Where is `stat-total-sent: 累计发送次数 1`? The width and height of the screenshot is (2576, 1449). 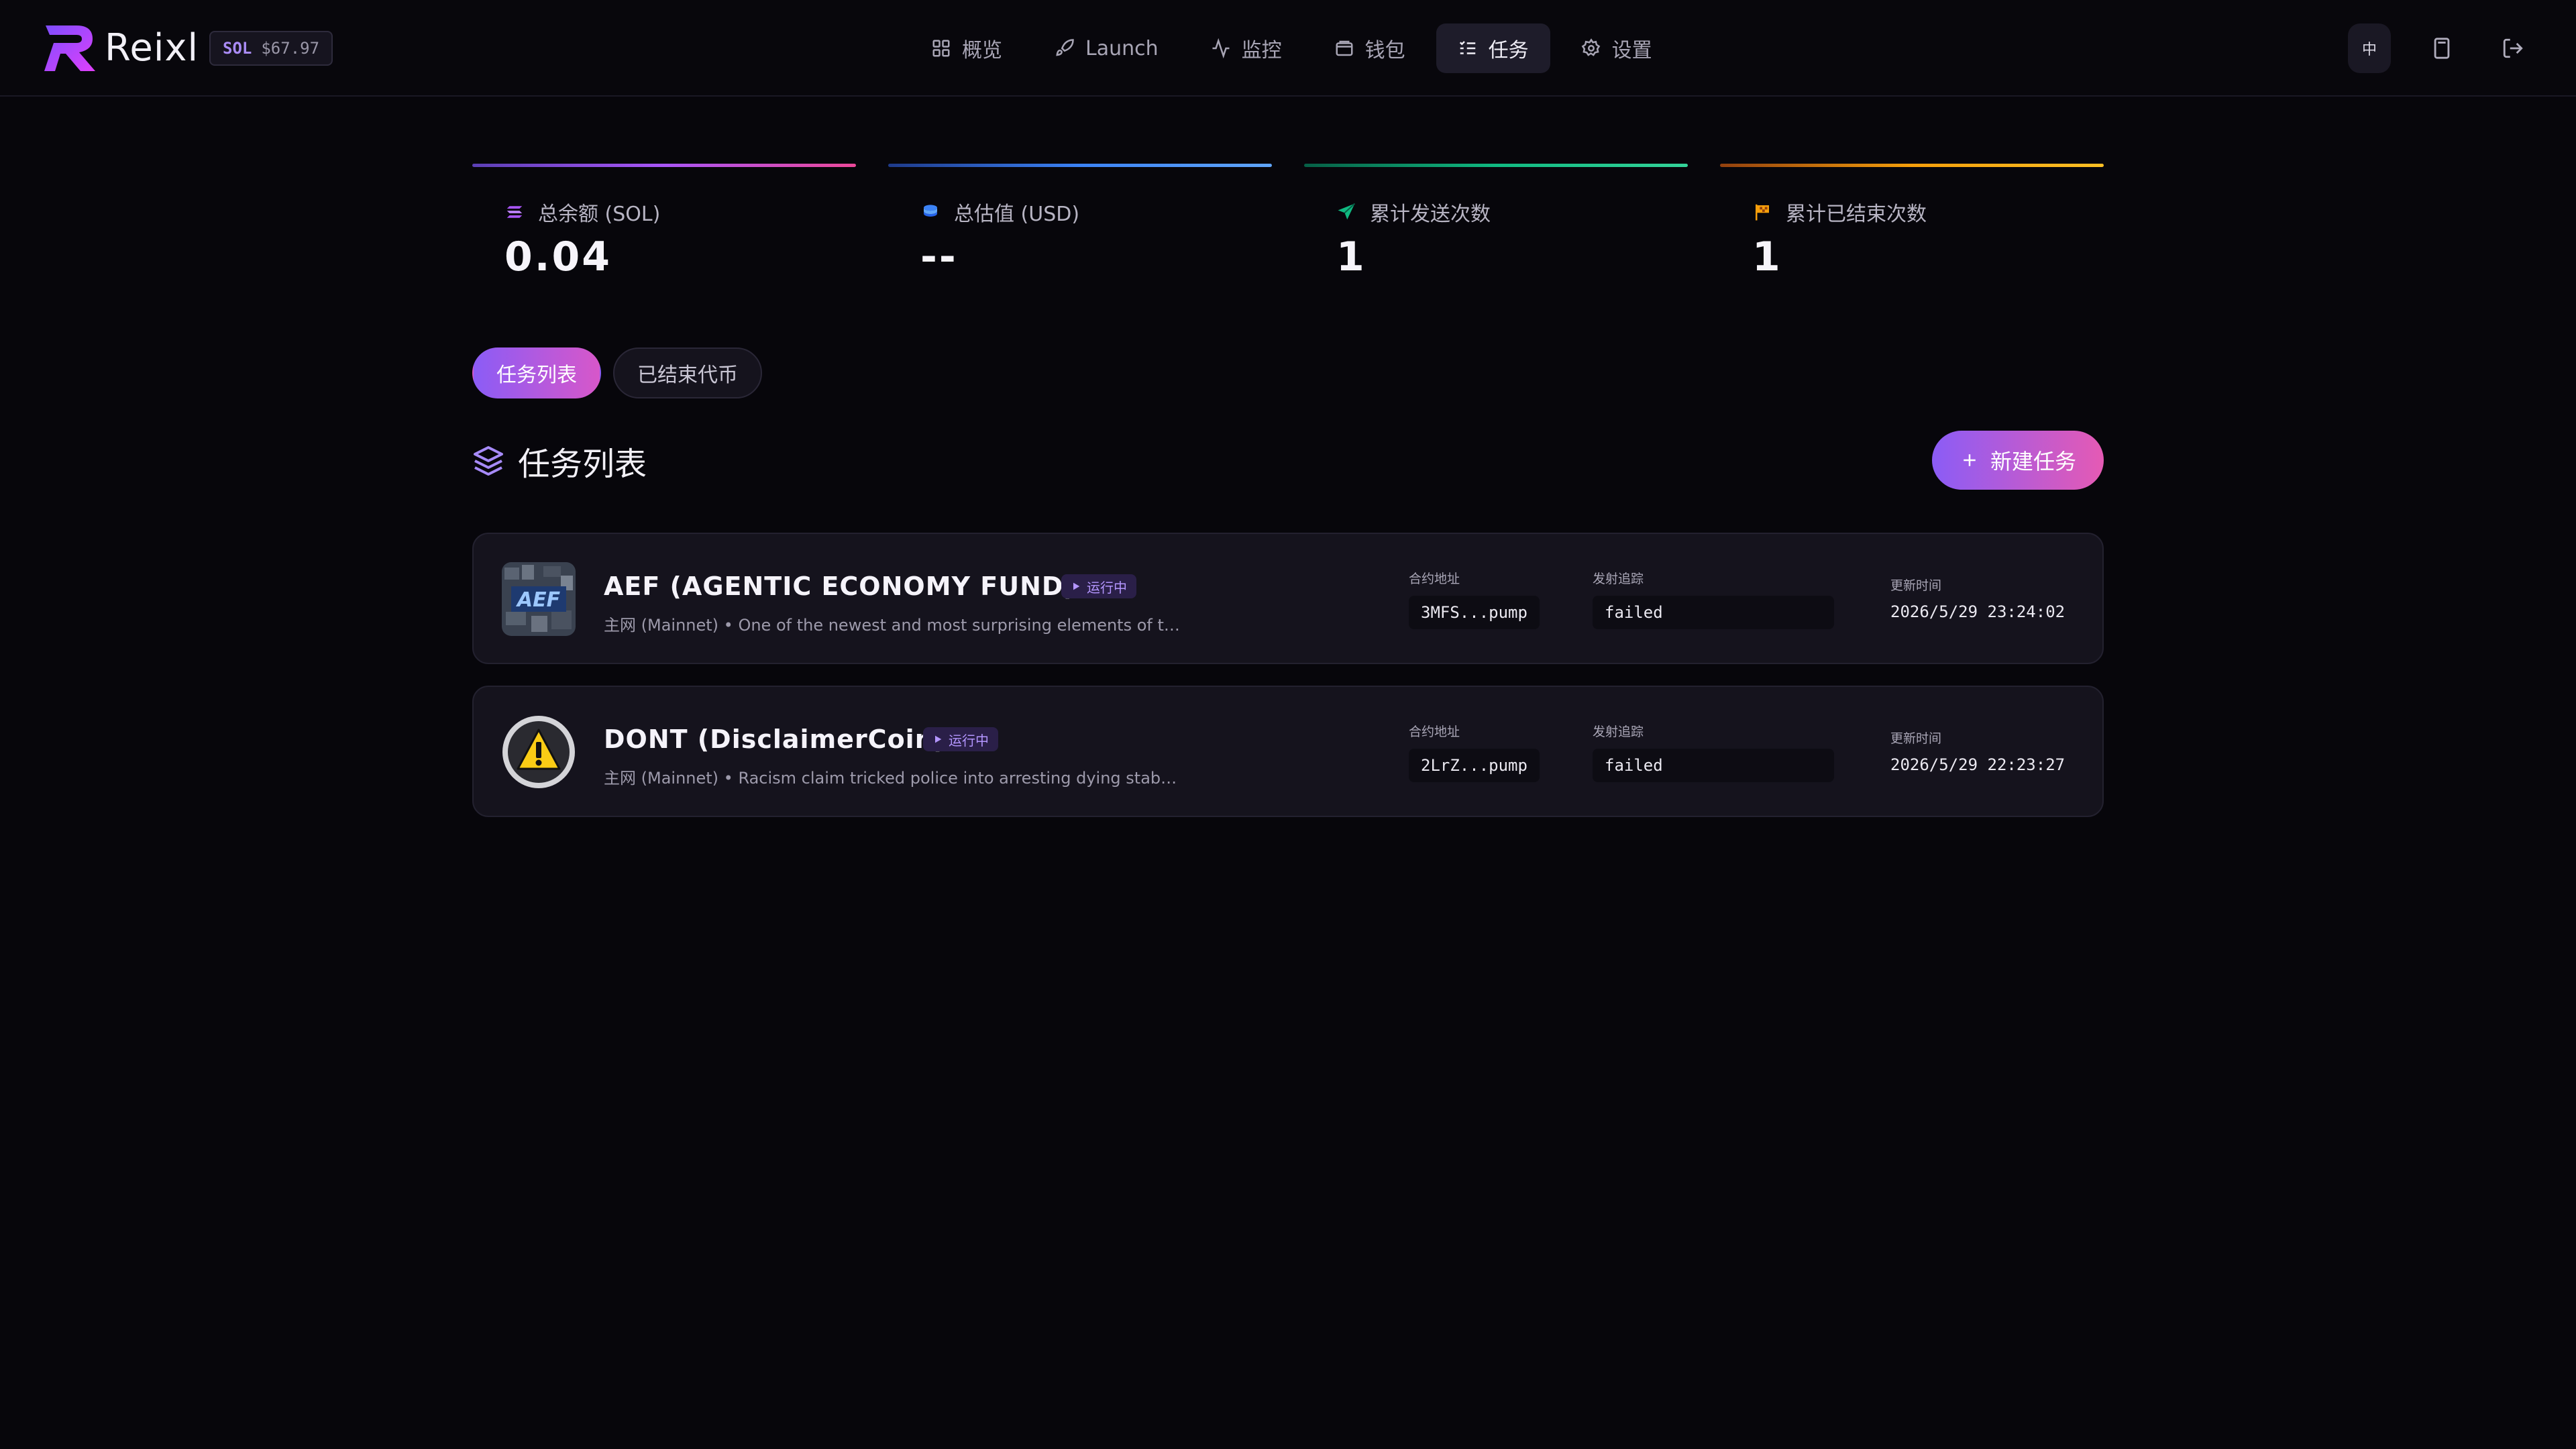
stat-total-sent: 累计发送次数 1 is located at coordinates (1496, 227).